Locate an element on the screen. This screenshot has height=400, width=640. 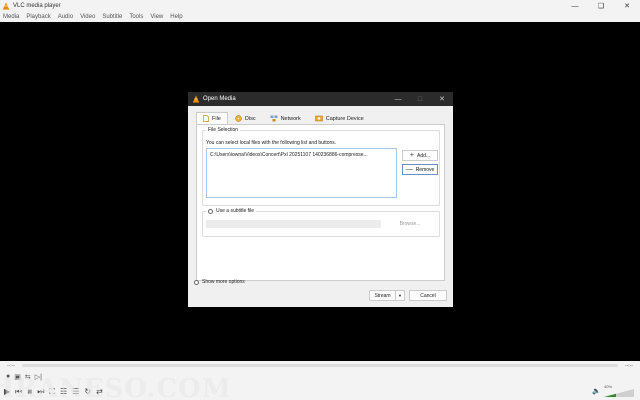
advanced-controls: ● ▣ ⇆ ▷| is located at coordinates (320, 376).